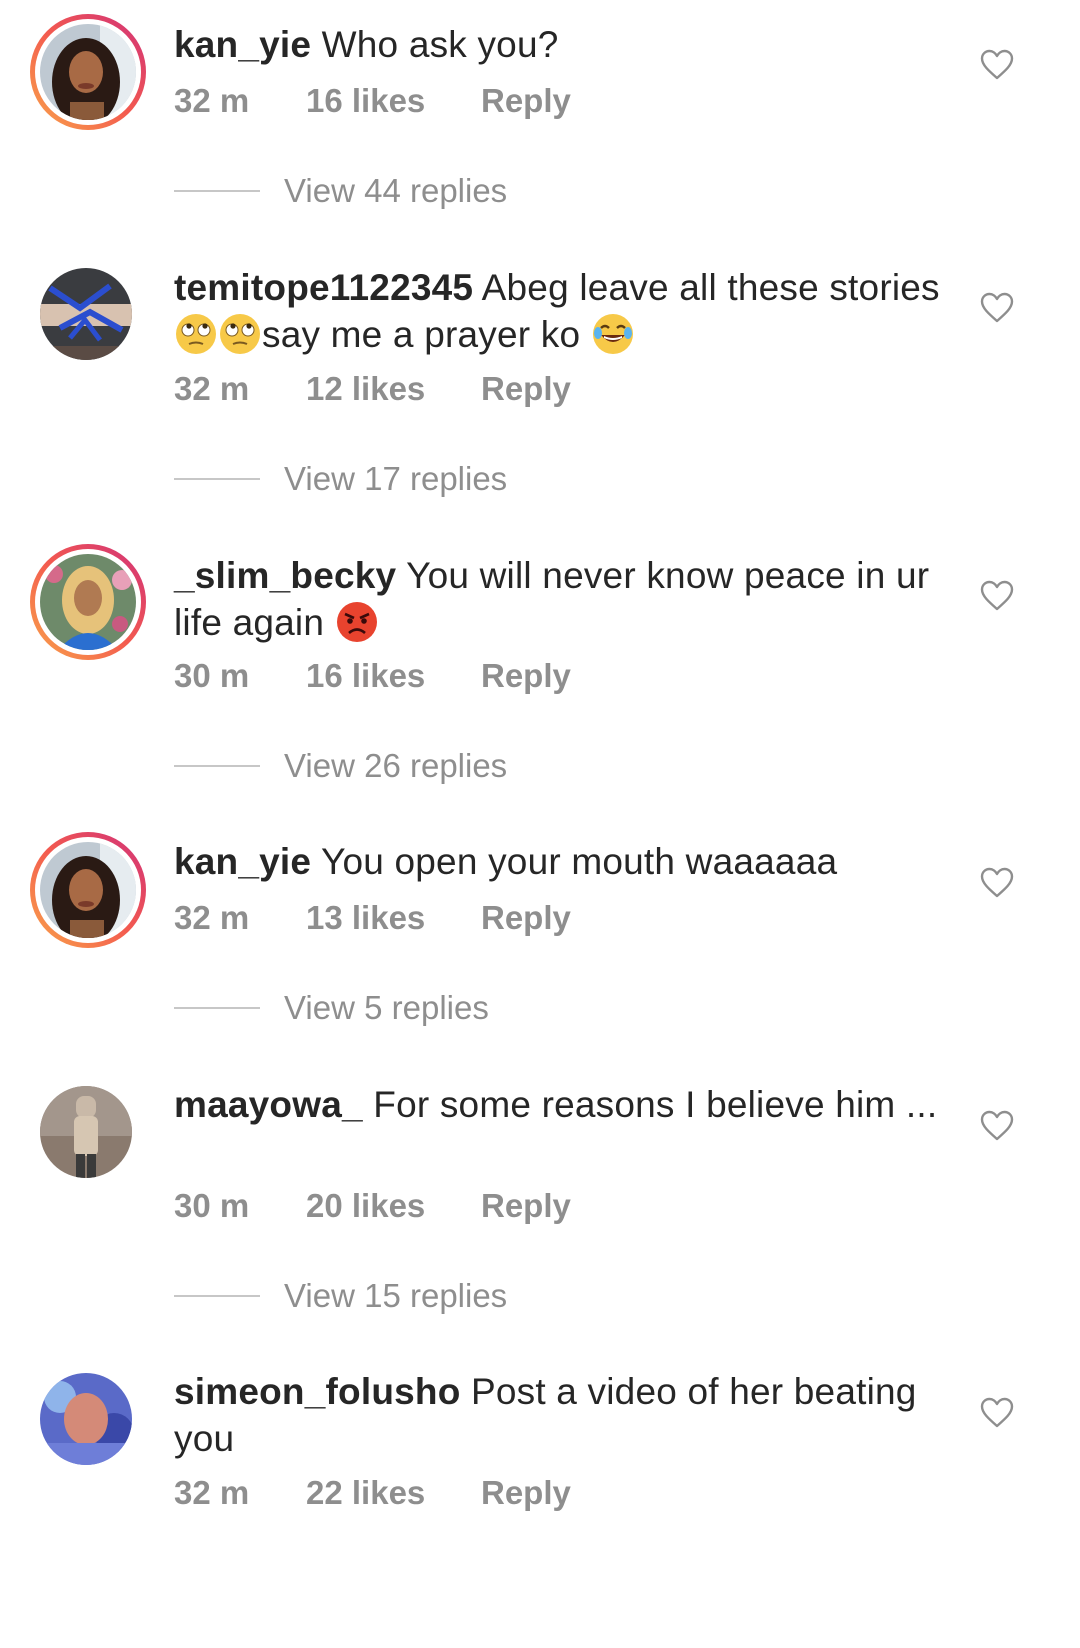  I want to click on view-replies-label: View 17 replies, so click(396, 478).